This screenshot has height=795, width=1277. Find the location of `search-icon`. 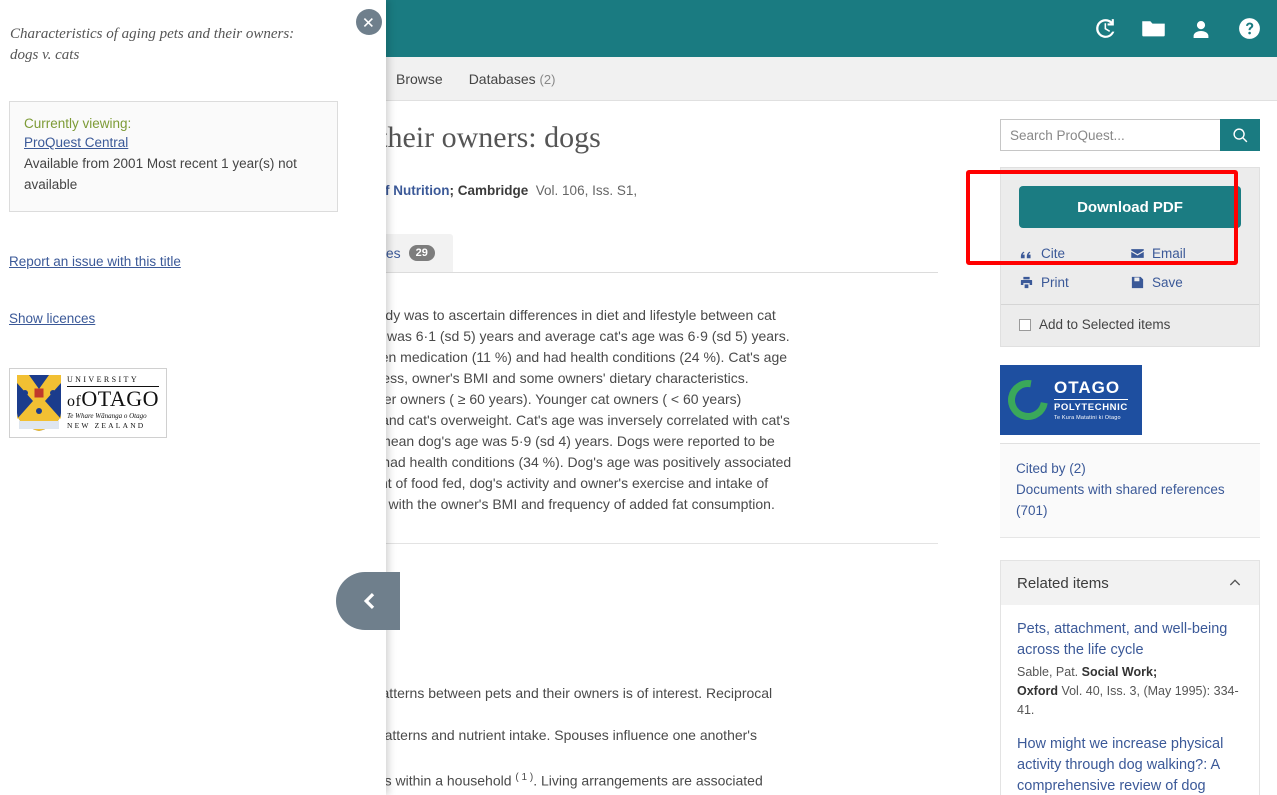

search-icon is located at coordinates (1239, 134).